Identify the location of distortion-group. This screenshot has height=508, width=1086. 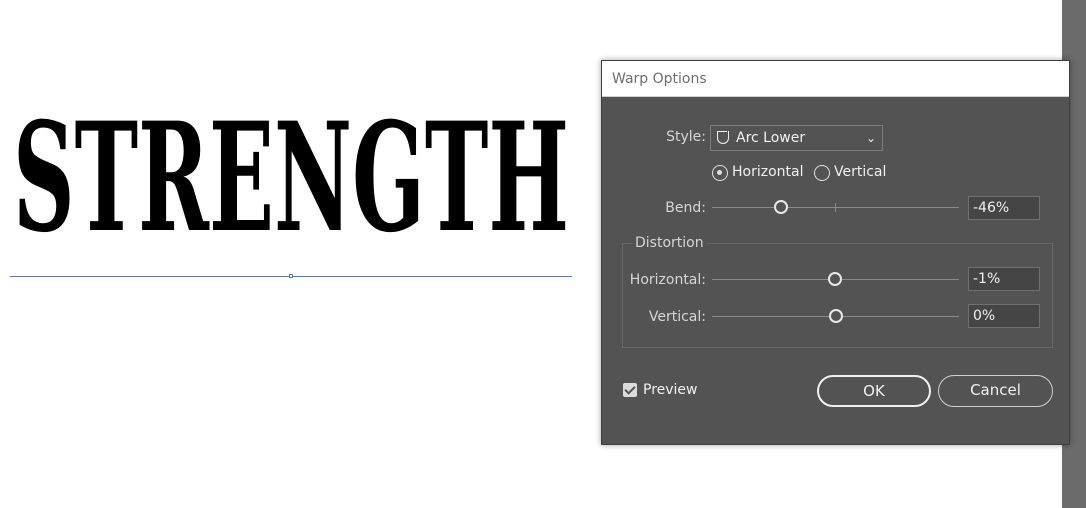
(837, 295).